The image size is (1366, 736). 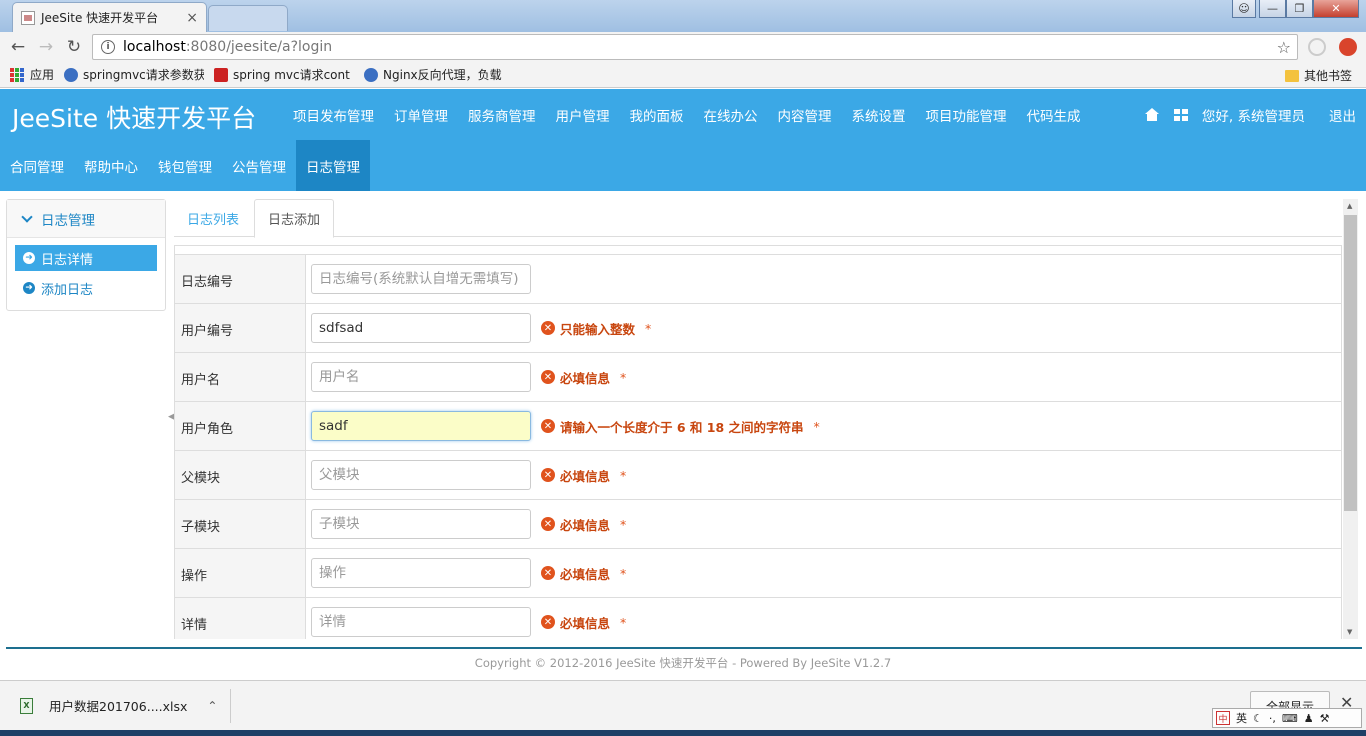 What do you see at coordinates (27, 216) in the screenshot?
I see `chevron-down-icon` at bounding box center [27, 216].